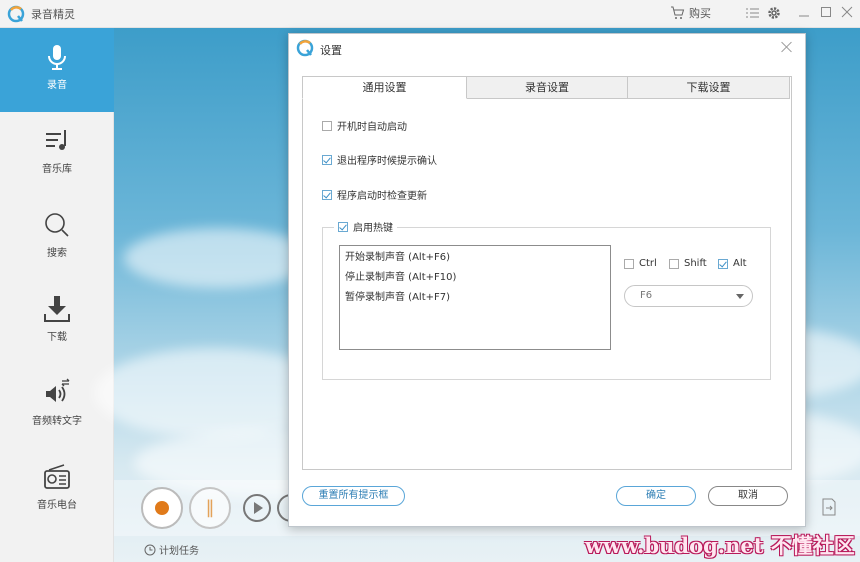  What do you see at coordinates (353, 496) in the screenshot?
I see `reset-prompts-button: 重置所有提示框` at bounding box center [353, 496].